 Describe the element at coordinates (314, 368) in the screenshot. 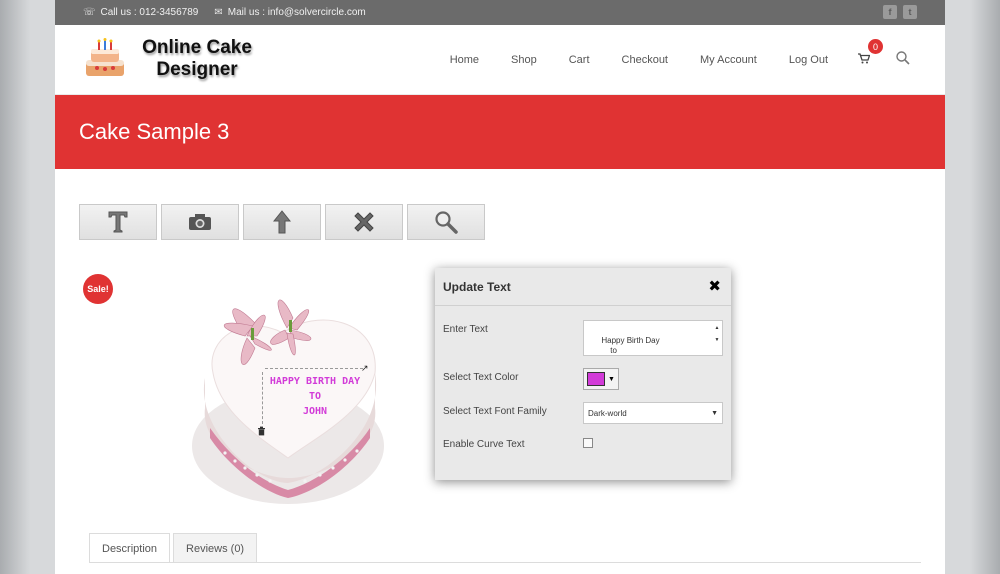

I see `selection-border-top` at that location.